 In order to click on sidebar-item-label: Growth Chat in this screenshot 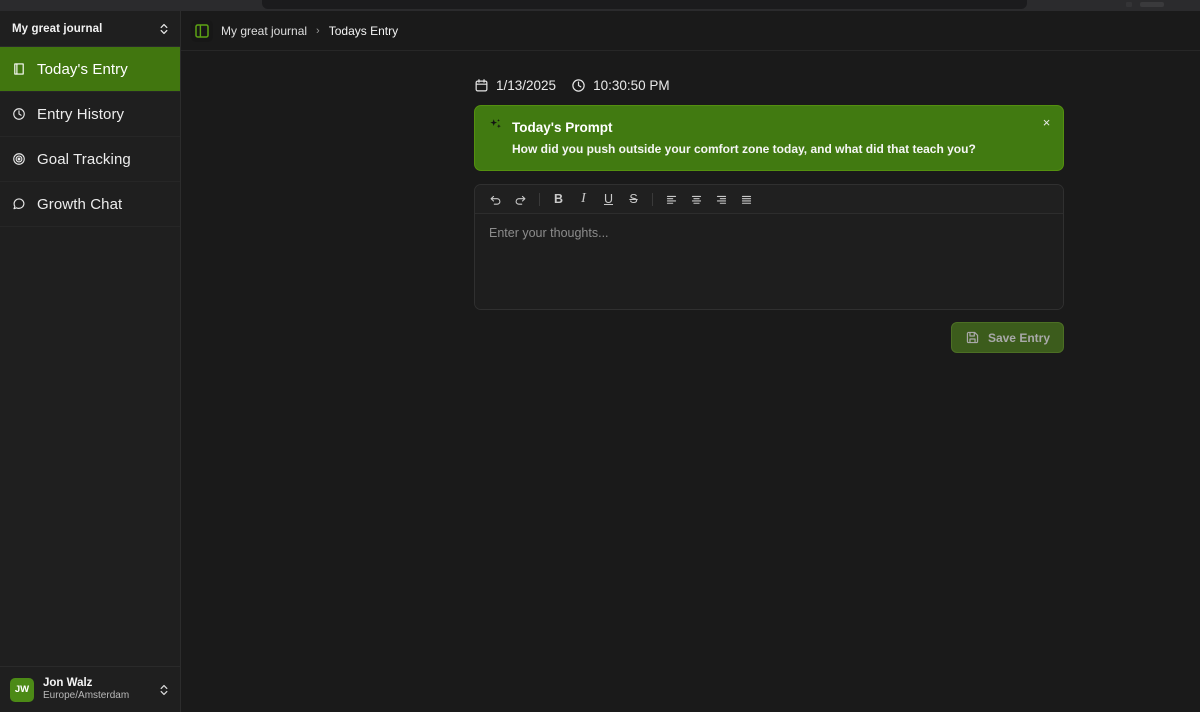, I will do `click(80, 204)`.